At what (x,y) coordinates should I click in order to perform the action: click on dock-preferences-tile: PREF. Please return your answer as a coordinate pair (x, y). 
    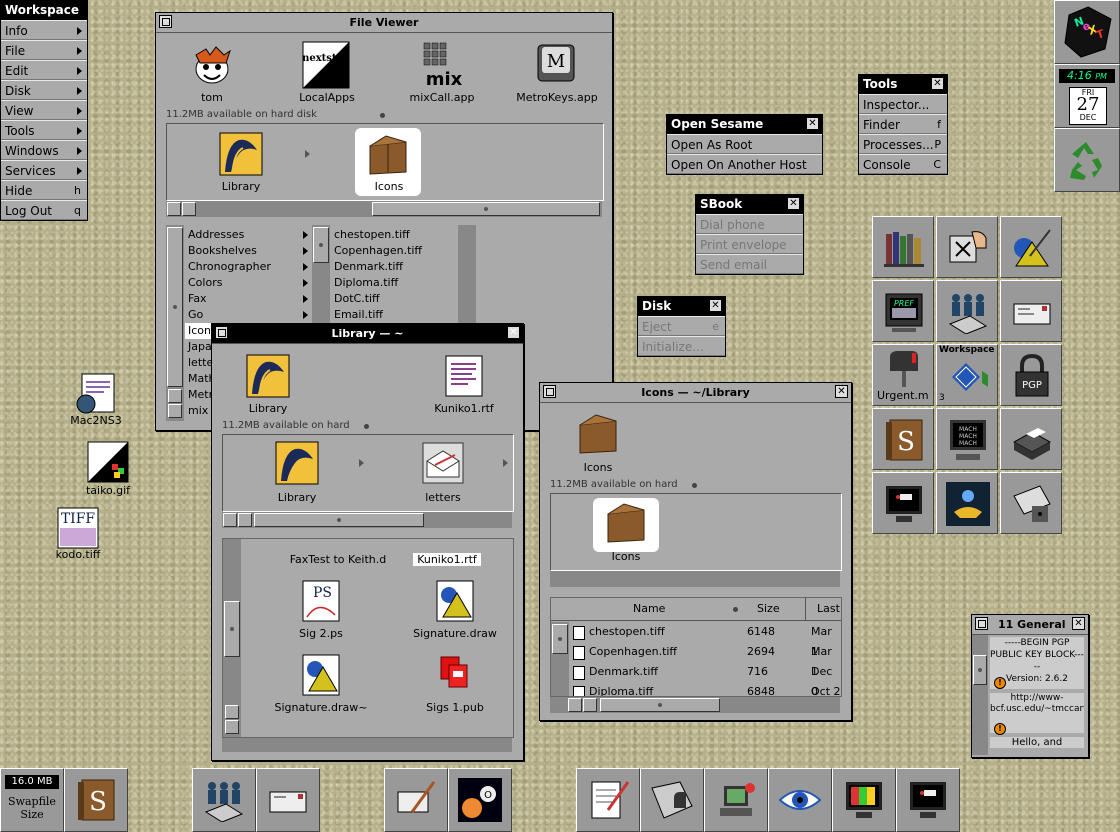
    Looking at the image, I should click on (903, 311).